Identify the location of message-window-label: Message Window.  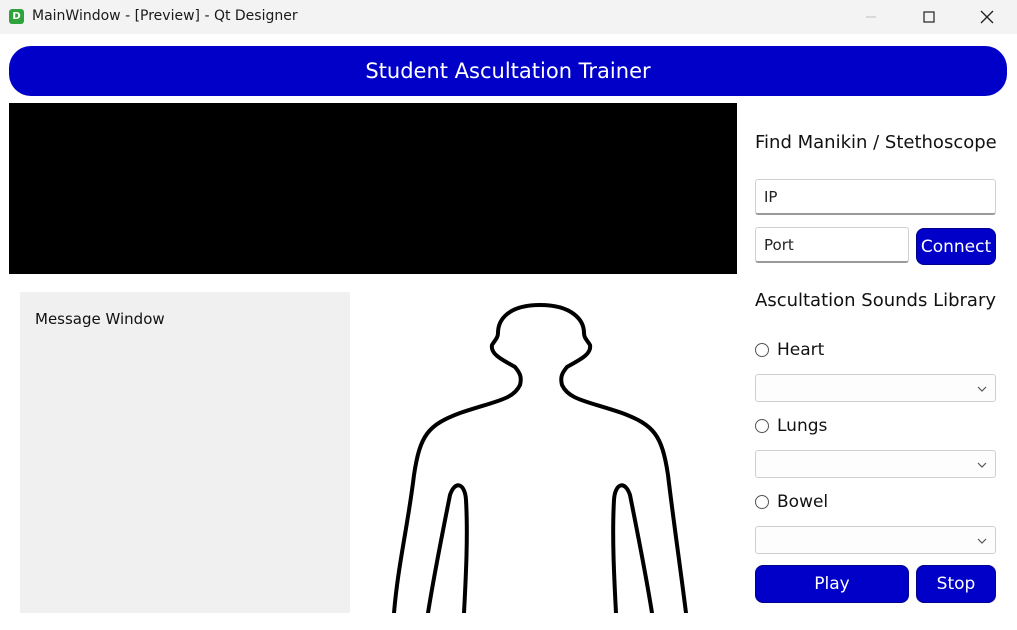
(100, 319).